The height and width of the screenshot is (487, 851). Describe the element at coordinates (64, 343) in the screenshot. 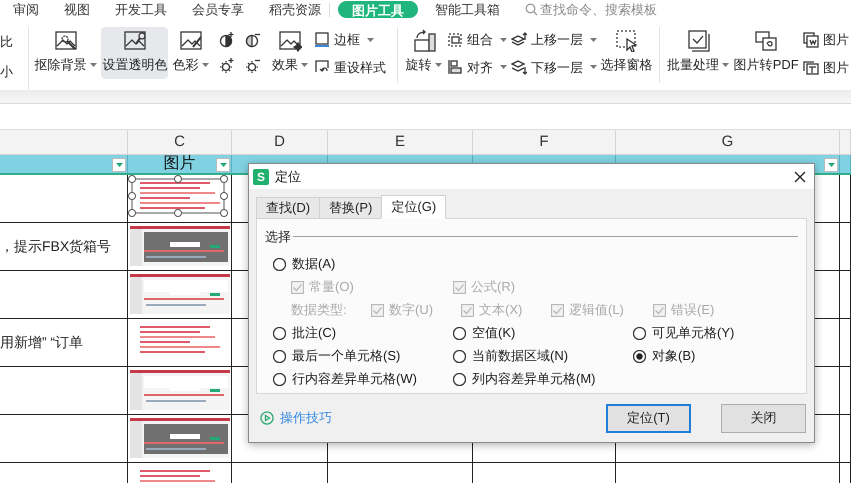

I see `table-cell: 用新增” “订单` at that location.